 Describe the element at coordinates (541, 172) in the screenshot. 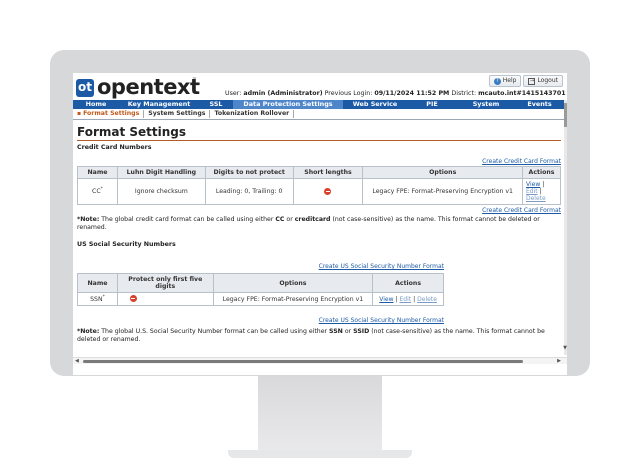

I see `col-header: Actions` at that location.